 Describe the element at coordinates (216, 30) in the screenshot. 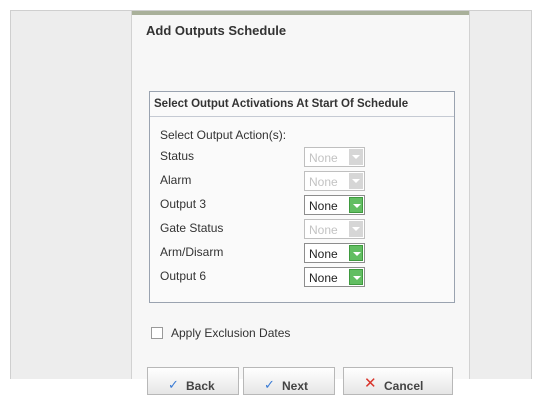

I see `dialog-title: Add Outputs Schedule` at that location.